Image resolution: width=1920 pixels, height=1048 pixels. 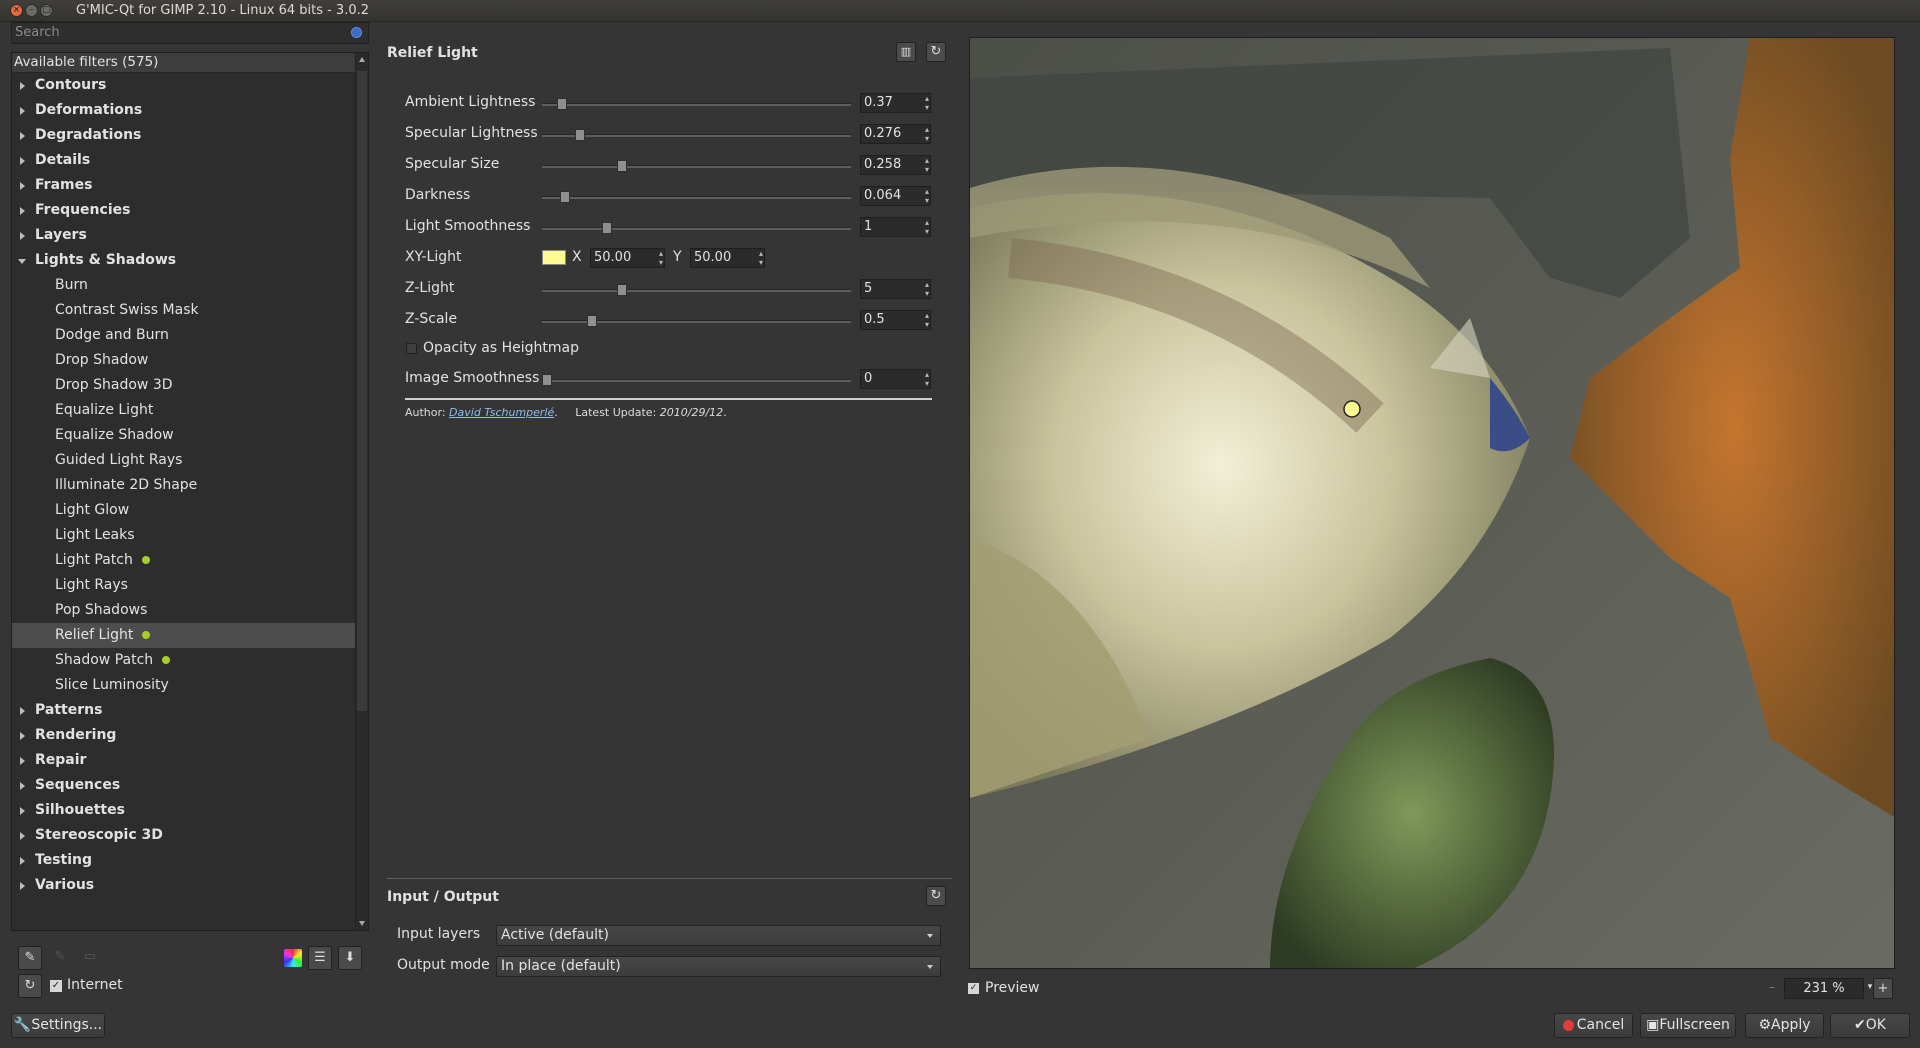 I want to click on cancel-button: Cancel, so click(x=1593, y=1025).